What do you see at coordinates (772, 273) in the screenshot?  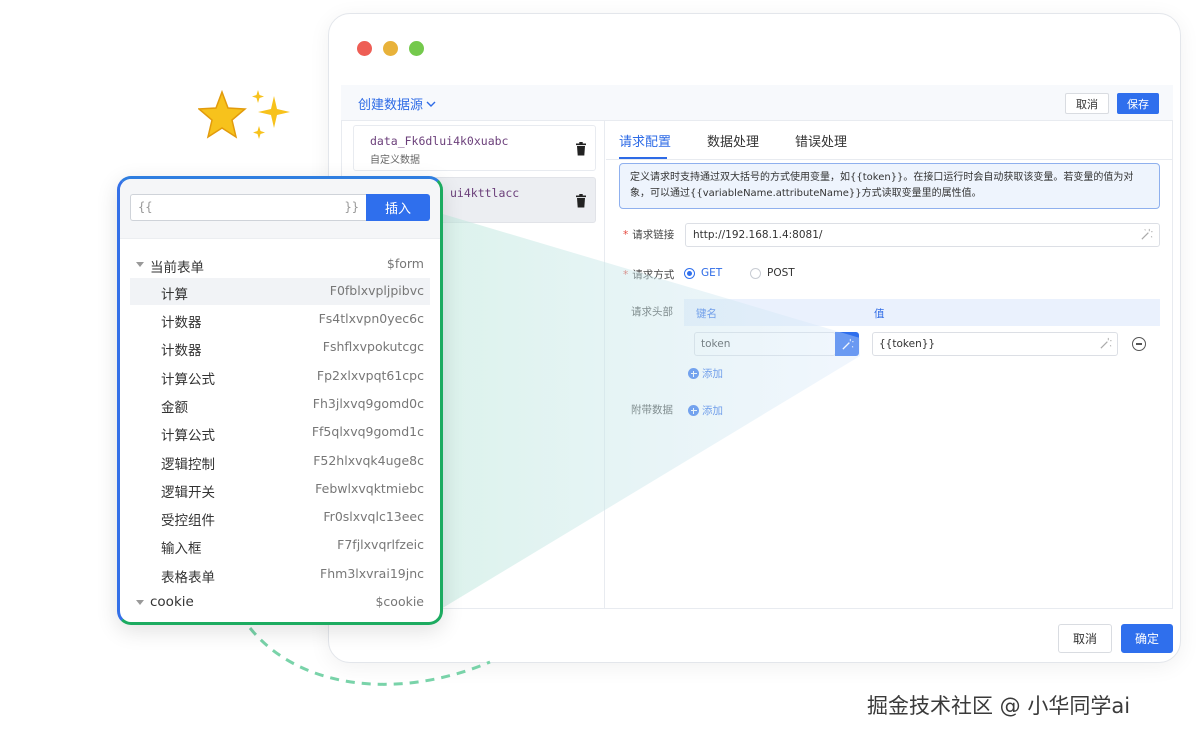 I see `method-post-radio: POST` at bounding box center [772, 273].